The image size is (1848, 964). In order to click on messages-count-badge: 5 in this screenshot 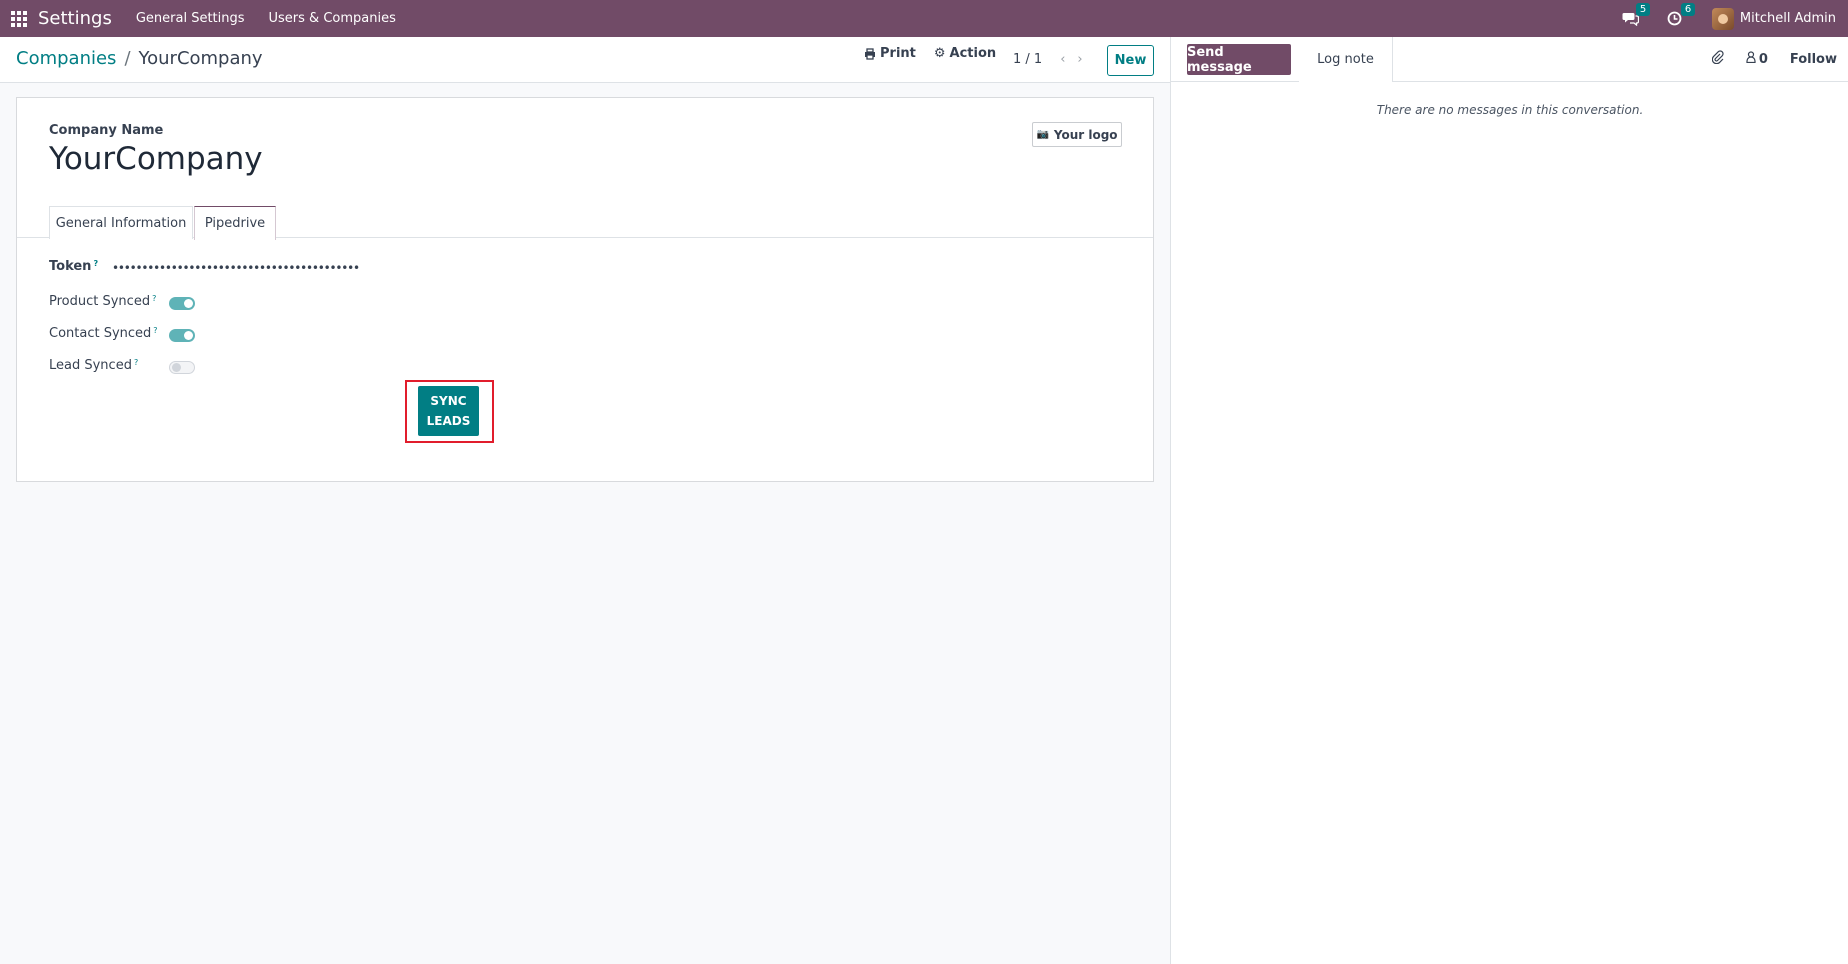, I will do `click(1643, 9)`.